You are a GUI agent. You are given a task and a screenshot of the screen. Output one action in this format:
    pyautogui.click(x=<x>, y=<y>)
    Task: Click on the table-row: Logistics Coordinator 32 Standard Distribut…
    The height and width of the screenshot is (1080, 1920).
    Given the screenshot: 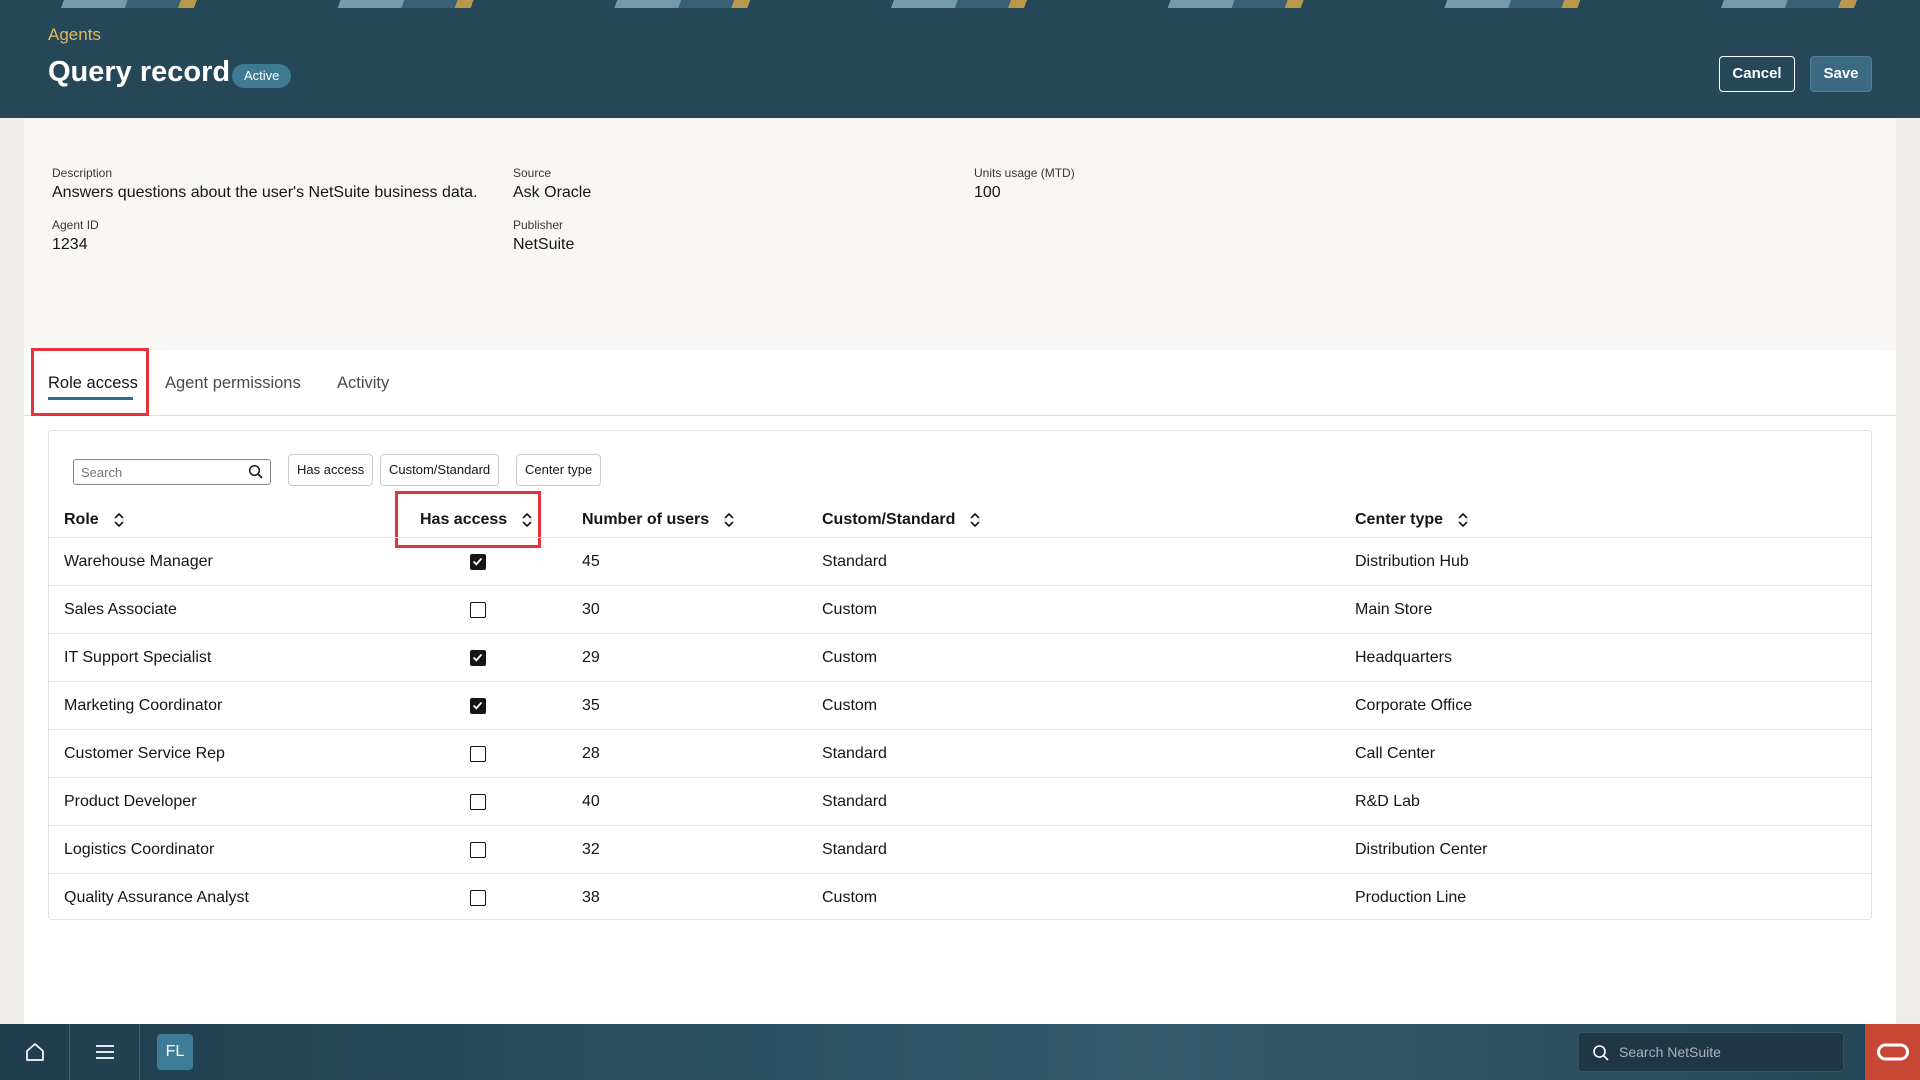 What is the action you would take?
    pyautogui.click(x=960, y=850)
    